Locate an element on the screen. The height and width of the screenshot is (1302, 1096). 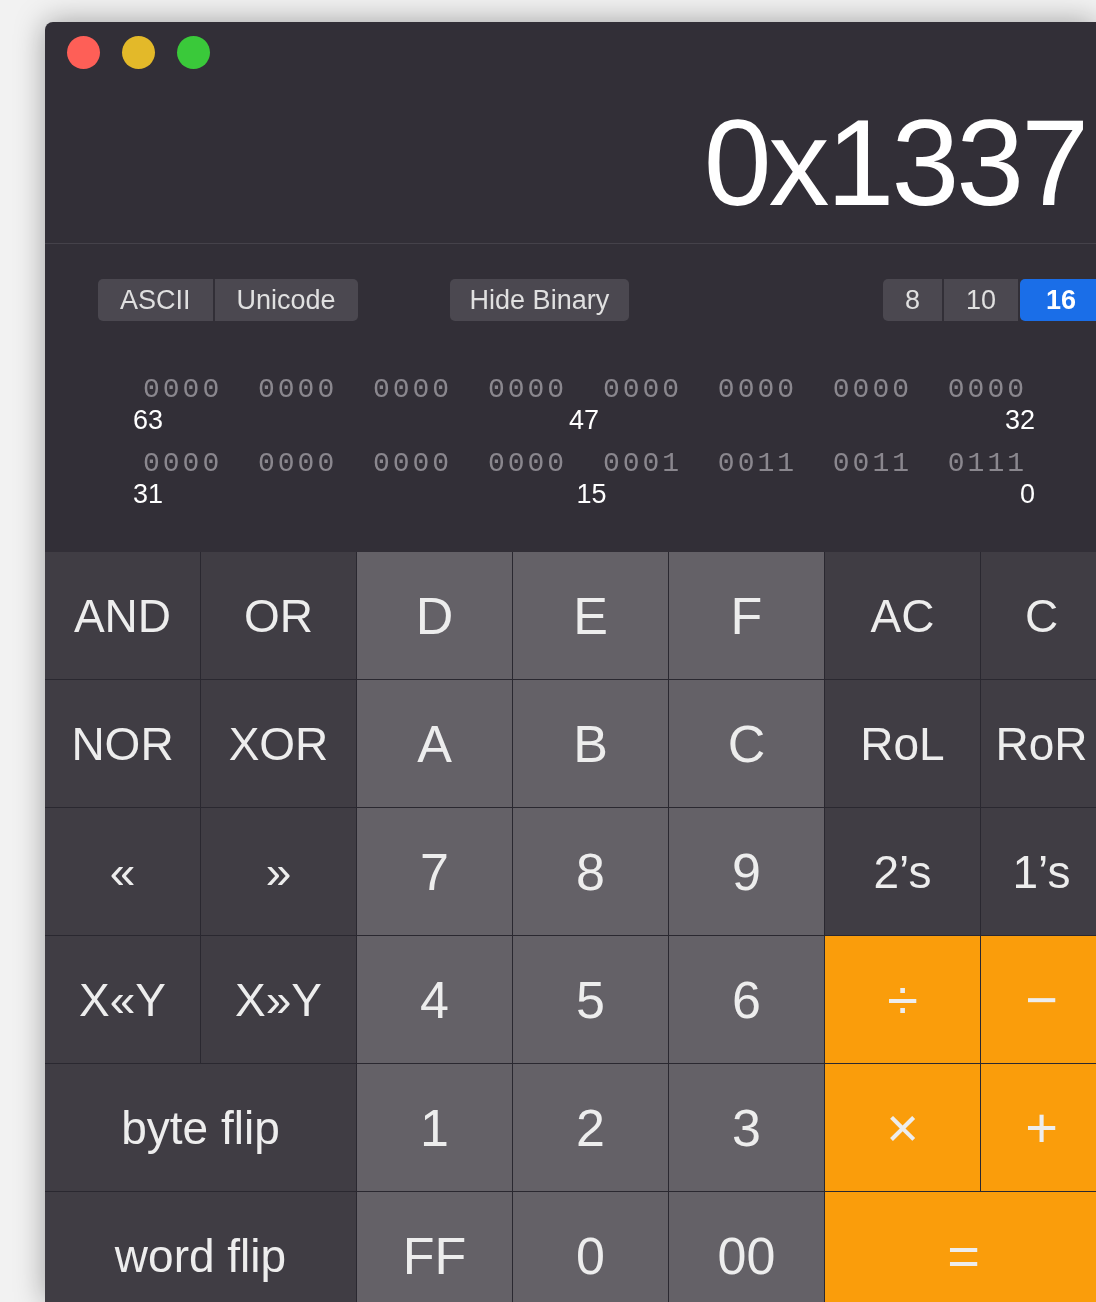
calculator-key: 2 is located at coordinates (590, 1127).